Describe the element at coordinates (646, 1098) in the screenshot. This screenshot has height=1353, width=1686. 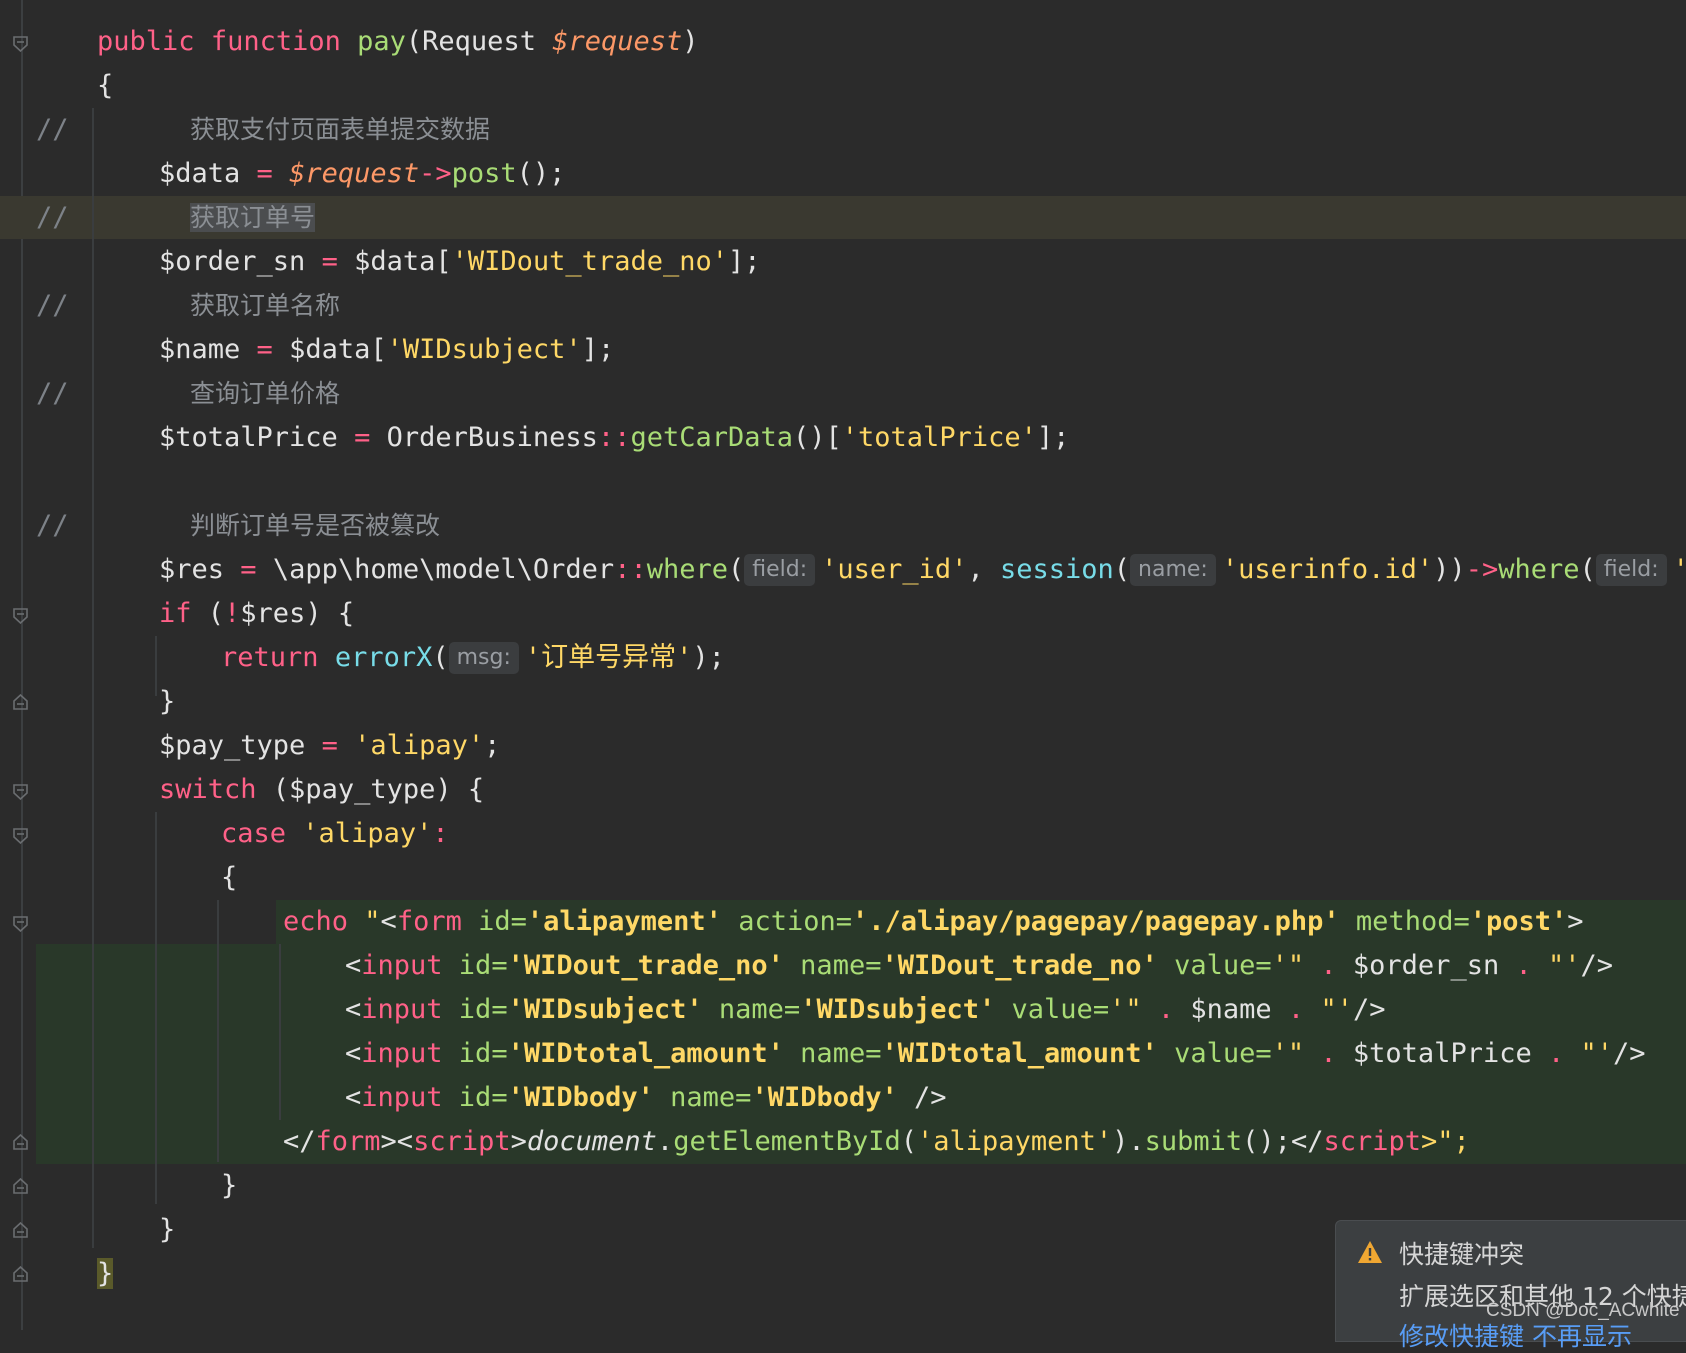
I see `code-line: <input id='WIDbody' name='WIDbody' />` at that location.